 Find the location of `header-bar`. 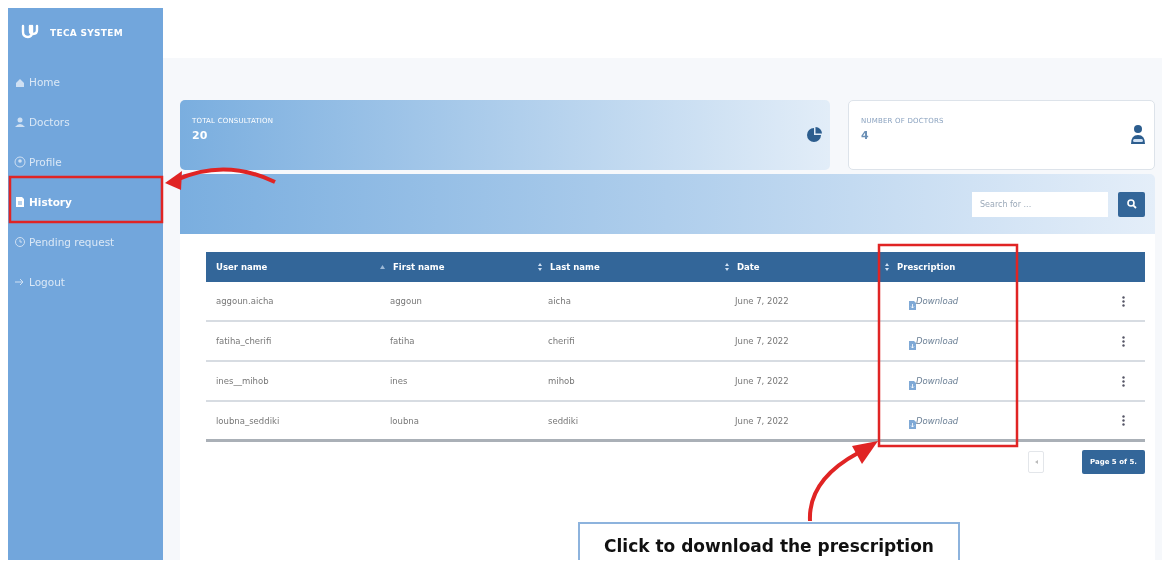

header-bar is located at coordinates (1115, 267).